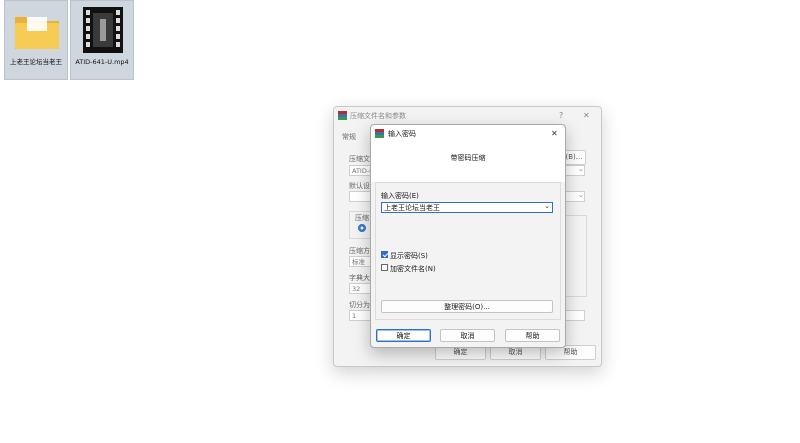 The height and width of the screenshot is (443, 800). Describe the element at coordinates (576, 256) in the screenshot. I see `options-panel` at that location.